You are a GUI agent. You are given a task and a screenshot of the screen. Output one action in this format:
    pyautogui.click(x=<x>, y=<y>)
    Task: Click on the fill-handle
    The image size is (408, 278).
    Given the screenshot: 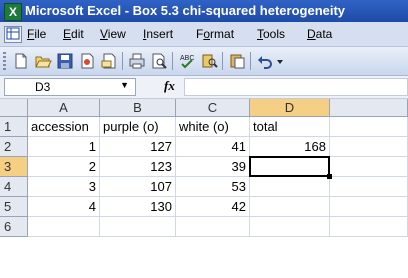 What is the action you would take?
    pyautogui.click(x=329, y=176)
    